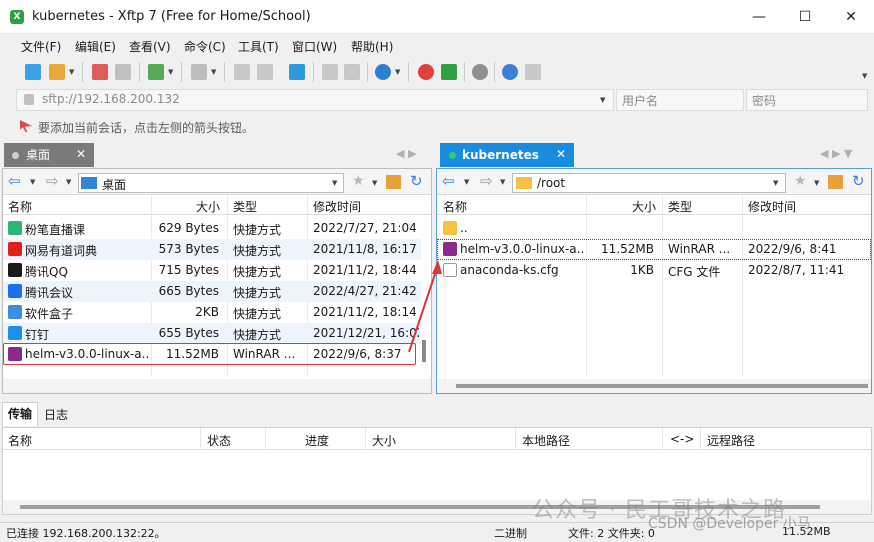 Image resolution: width=874 pixels, height=542 pixels. What do you see at coordinates (100, 72) in the screenshot?
I see `disconnect-icon` at bounding box center [100, 72].